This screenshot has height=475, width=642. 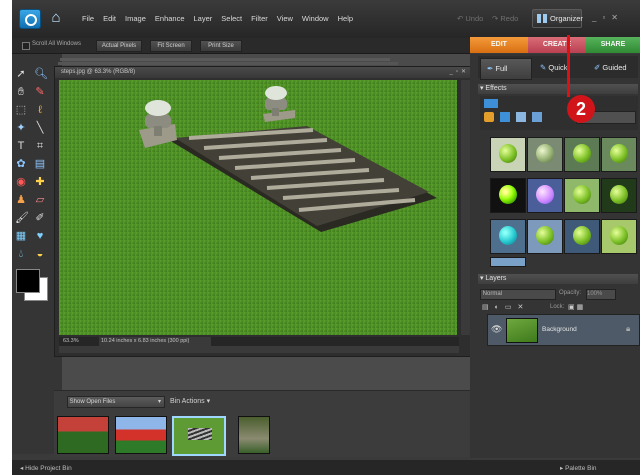 What do you see at coordinates (259, 18) in the screenshot?
I see `menu-filter: Filter` at bounding box center [259, 18].